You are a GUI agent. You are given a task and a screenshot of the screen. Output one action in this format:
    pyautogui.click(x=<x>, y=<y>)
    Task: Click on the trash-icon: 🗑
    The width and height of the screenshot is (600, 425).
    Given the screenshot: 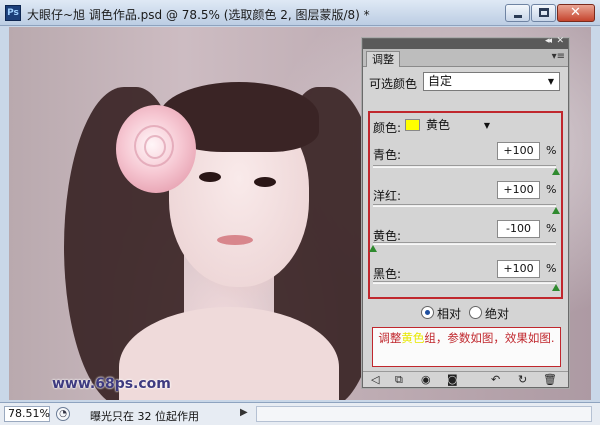 What is the action you would take?
    pyautogui.click(x=550, y=380)
    